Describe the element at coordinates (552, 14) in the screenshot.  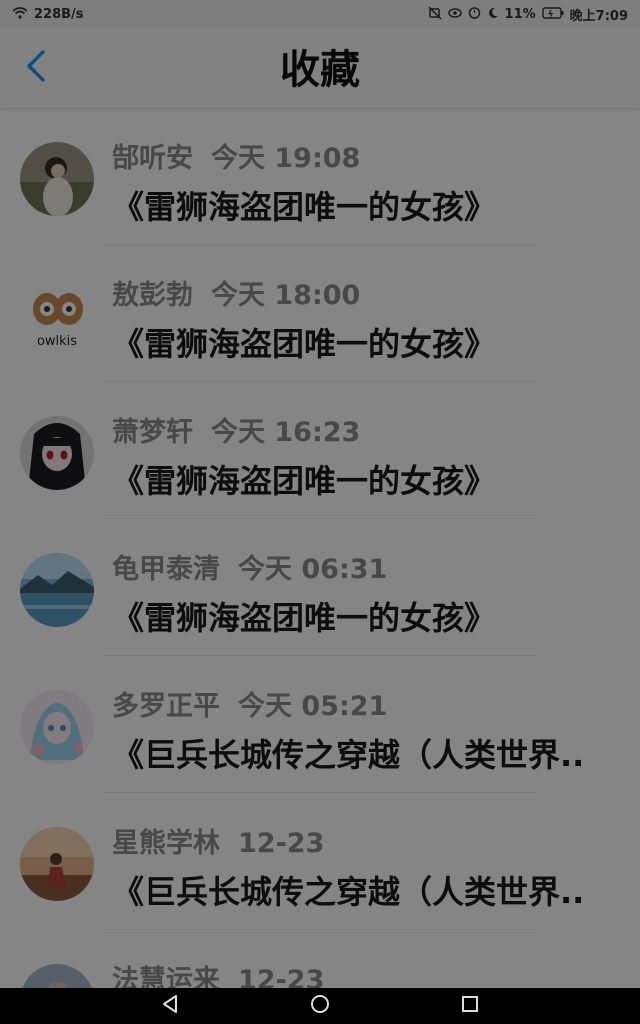
I see `battery-icon` at that location.